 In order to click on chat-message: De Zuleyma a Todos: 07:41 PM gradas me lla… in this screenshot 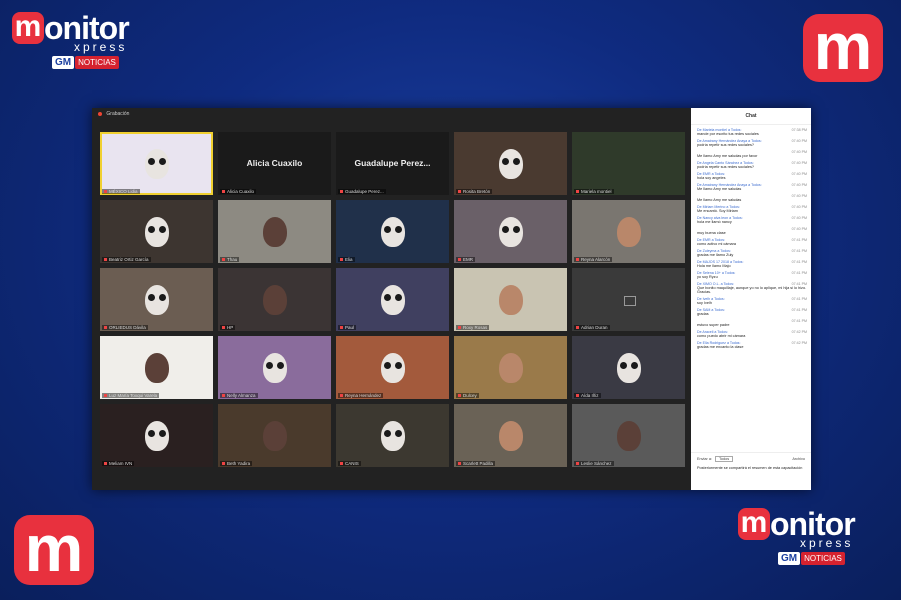, I will do `click(752, 253)`.